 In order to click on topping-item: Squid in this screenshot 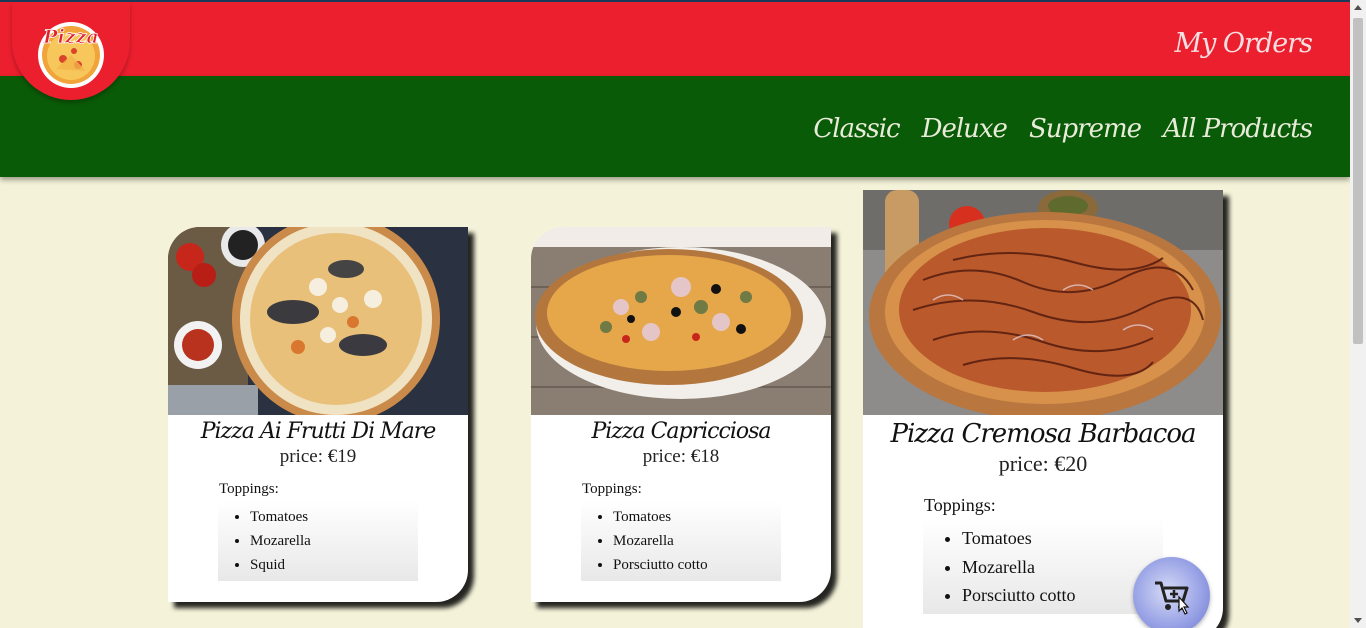, I will do `click(334, 565)`.